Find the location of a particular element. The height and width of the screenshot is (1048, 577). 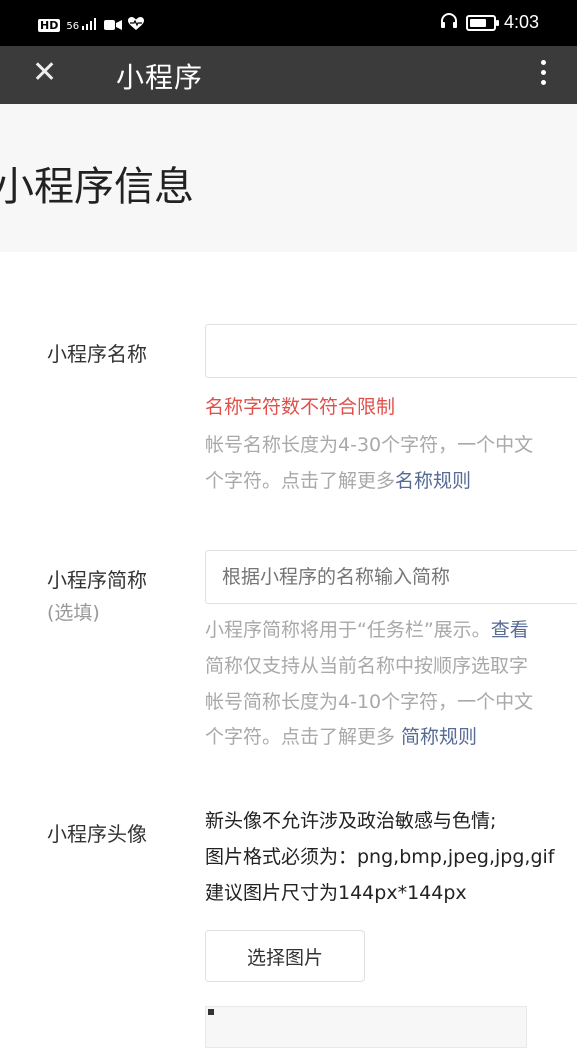

short-name-help-line3: 帐号简称长度为4-10个字符，一个中文 is located at coordinates (369, 702).